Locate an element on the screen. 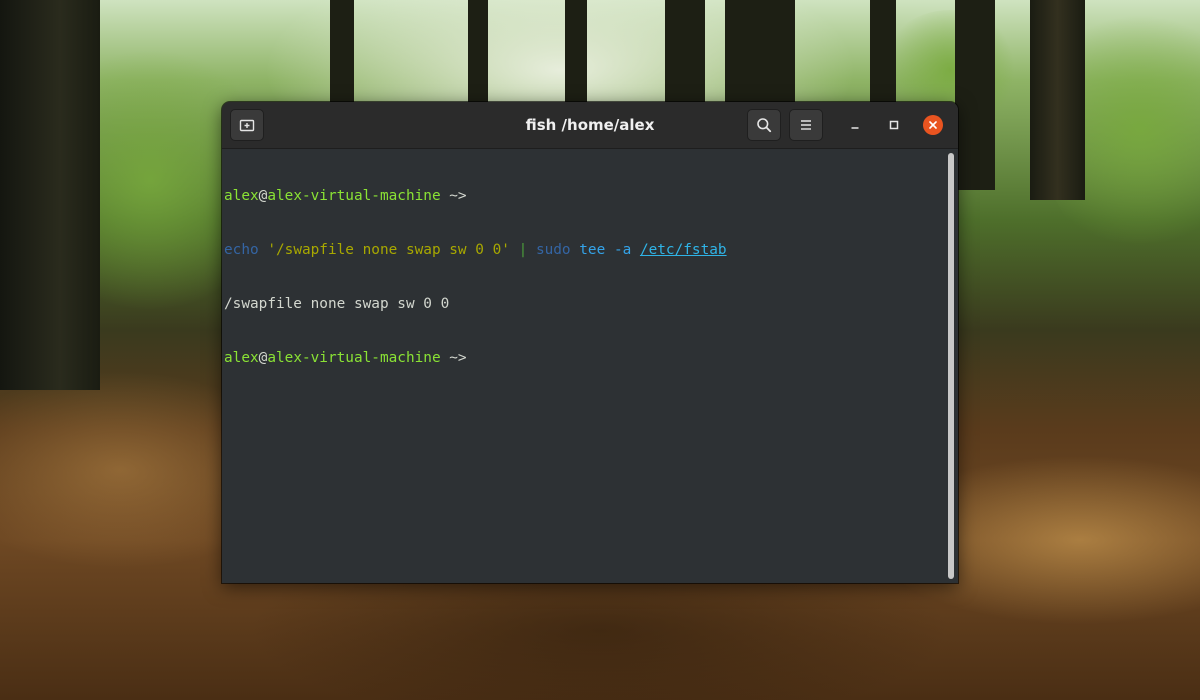  command-tee: tee is located at coordinates (592, 250).